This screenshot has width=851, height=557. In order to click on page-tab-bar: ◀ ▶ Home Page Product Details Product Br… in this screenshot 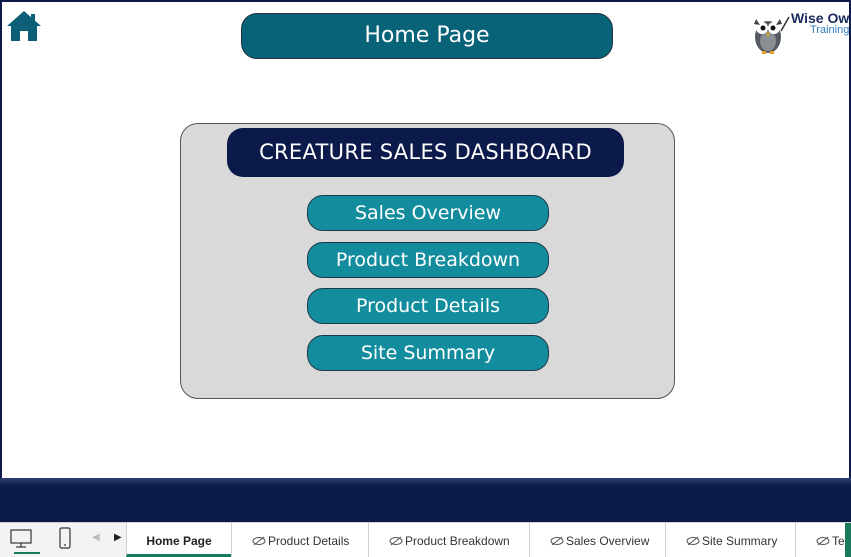, I will do `click(425, 539)`.